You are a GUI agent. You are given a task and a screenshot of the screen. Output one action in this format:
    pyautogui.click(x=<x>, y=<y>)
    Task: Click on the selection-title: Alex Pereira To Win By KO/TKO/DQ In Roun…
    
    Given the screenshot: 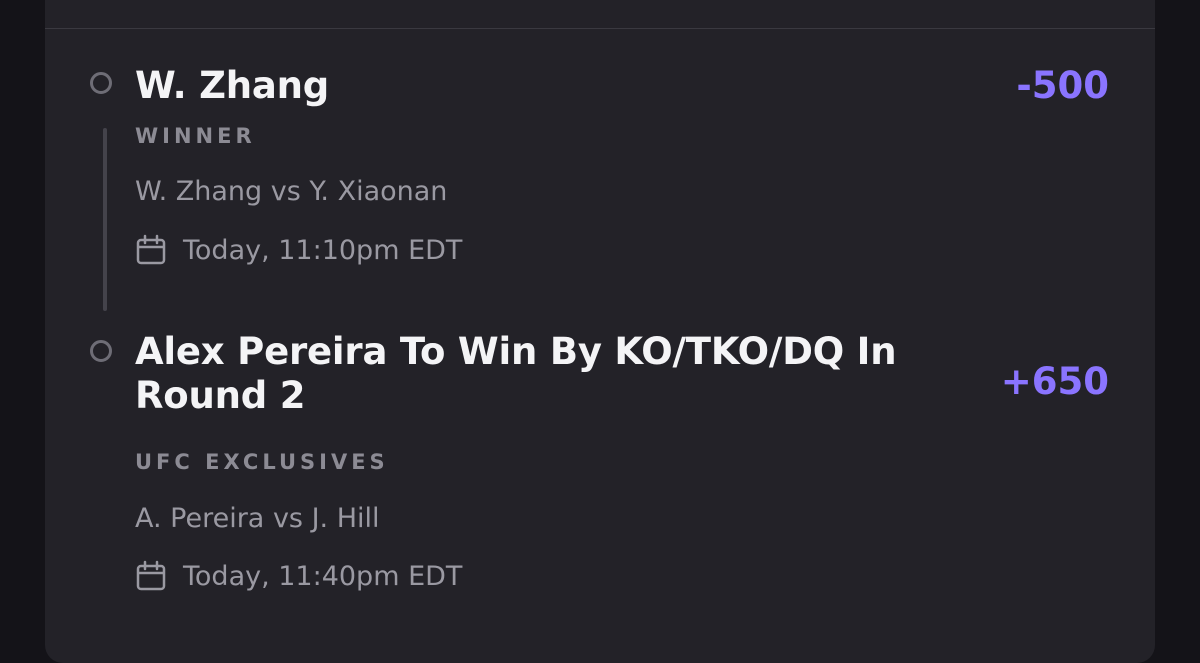 What is the action you would take?
    pyautogui.click(x=516, y=373)
    